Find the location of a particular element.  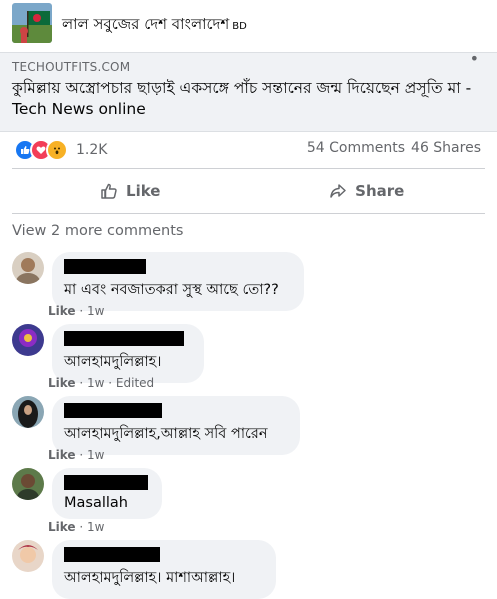

shares-count: 46 Shares is located at coordinates (446, 148).